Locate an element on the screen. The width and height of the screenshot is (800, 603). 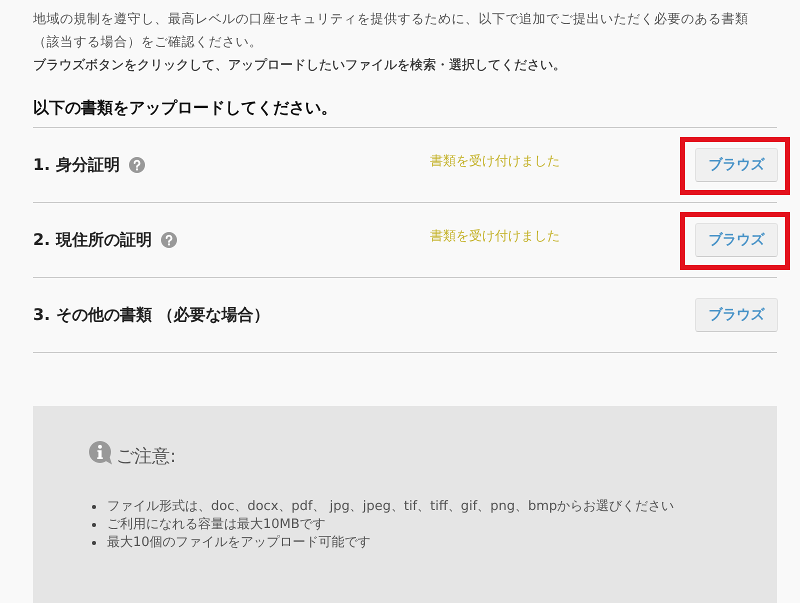
document-title: 3. その他の書類 （必要な場合） is located at coordinates (151, 315).